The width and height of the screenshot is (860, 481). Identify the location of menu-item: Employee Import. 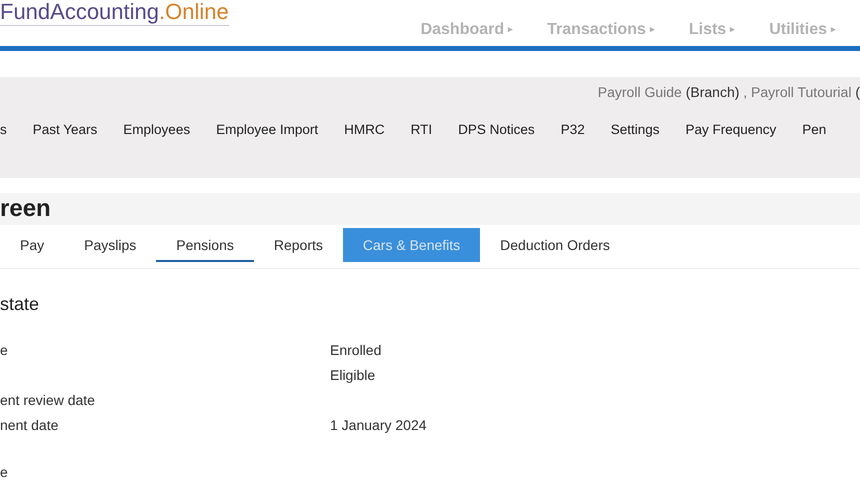
(267, 130).